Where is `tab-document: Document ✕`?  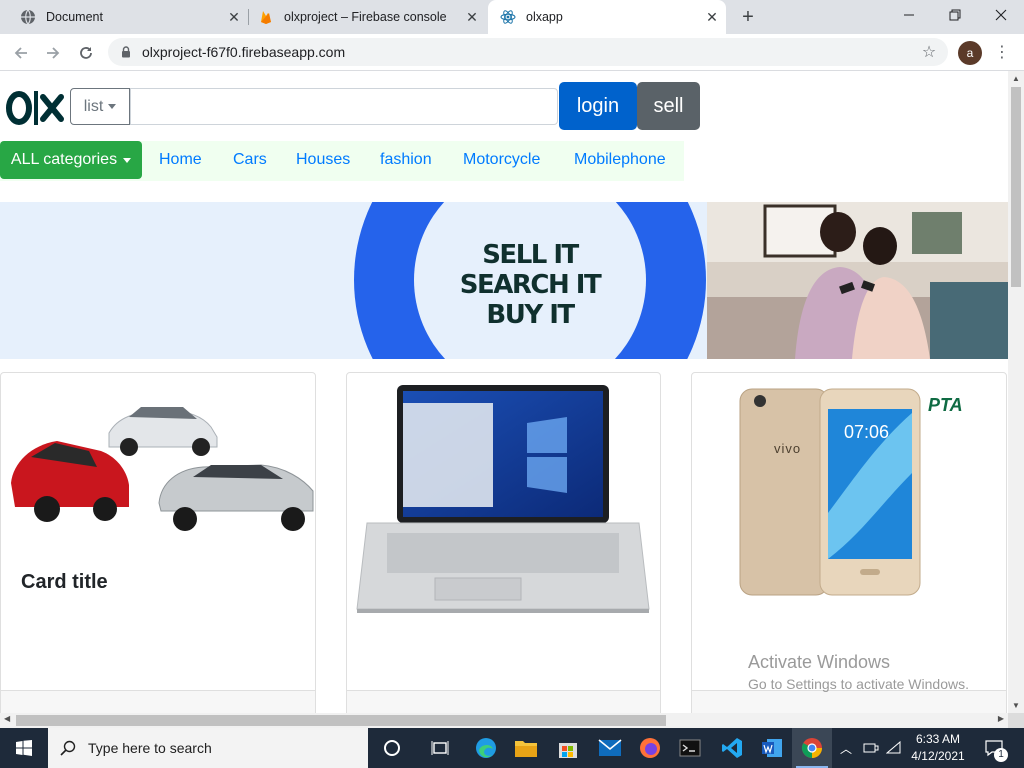
tab-document: Document ✕ is located at coordinates (130, 17).